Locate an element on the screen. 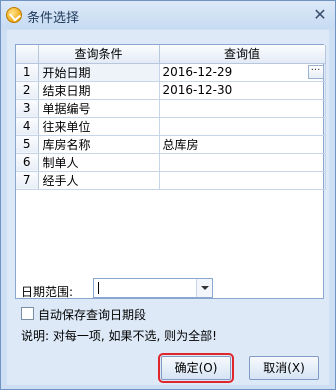  table-row: 3 单据编号 is located at coordinates (171, 108).